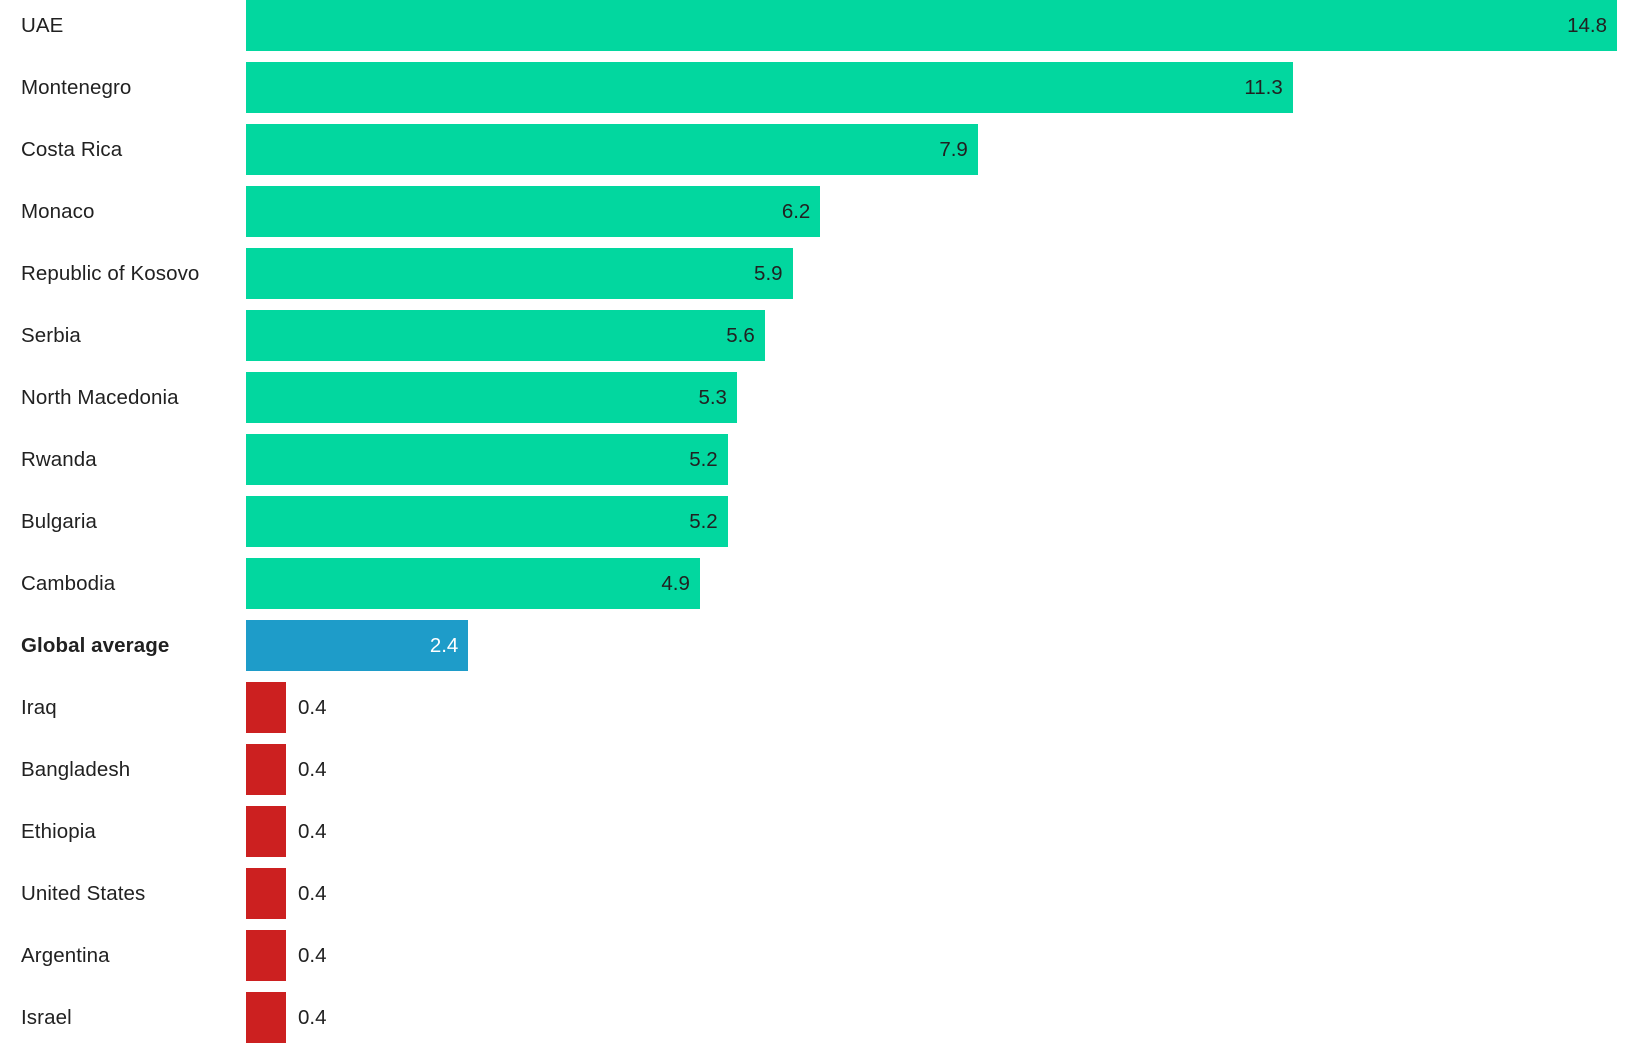 The image size is (1640, 1054). What do you see at coordinates (100, 397) in the screenshot?
I see `bar-row-label: North Macedonia` at bounding box center [100, 397].